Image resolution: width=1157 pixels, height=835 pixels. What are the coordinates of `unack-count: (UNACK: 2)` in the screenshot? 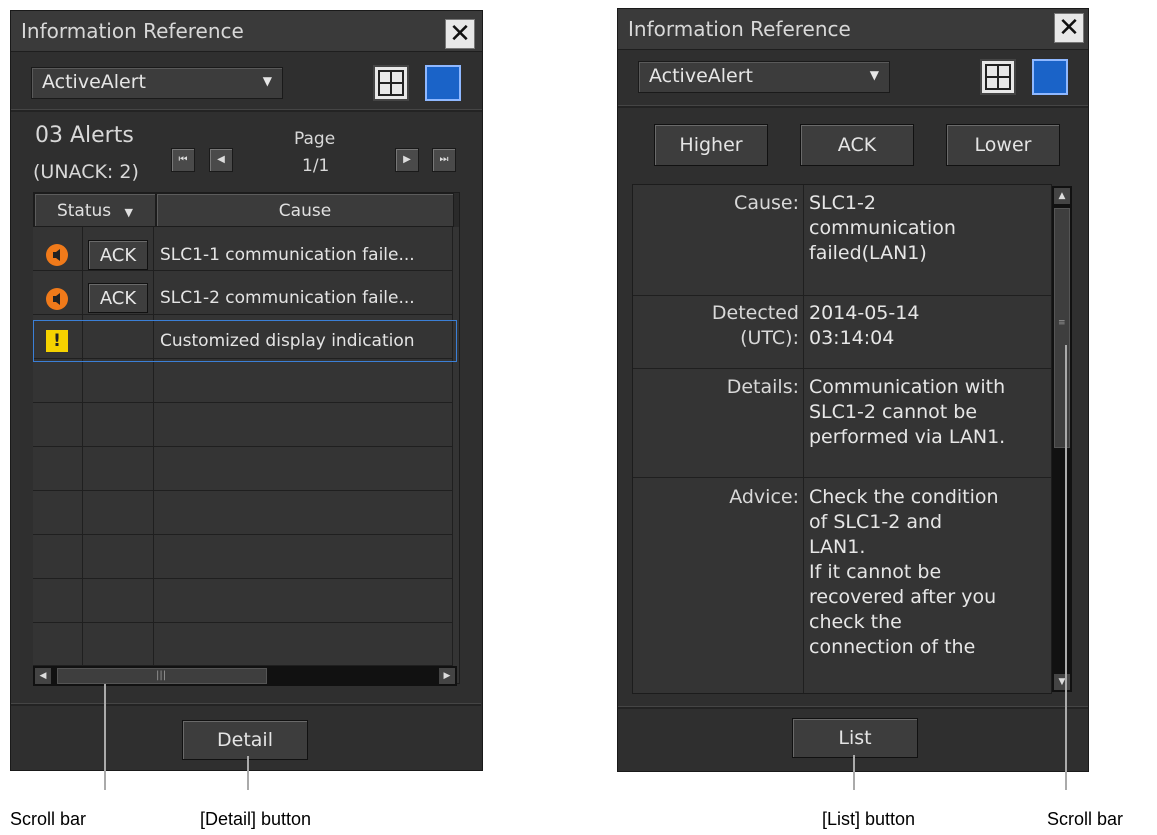 It's located at (86, 172).